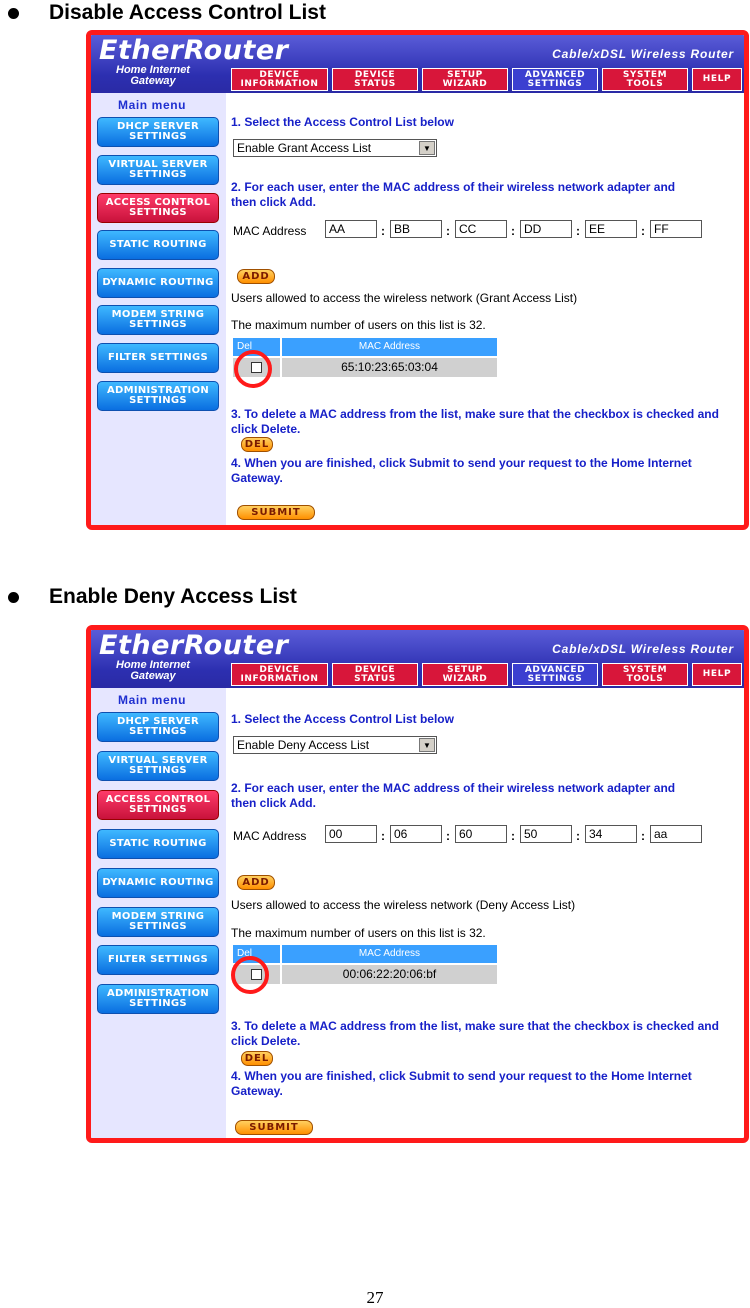 The image size is (750, 1308). Describe the element at coordinates (416, 834) in the screenshot. I see `mac-field-2: 06` at that location.